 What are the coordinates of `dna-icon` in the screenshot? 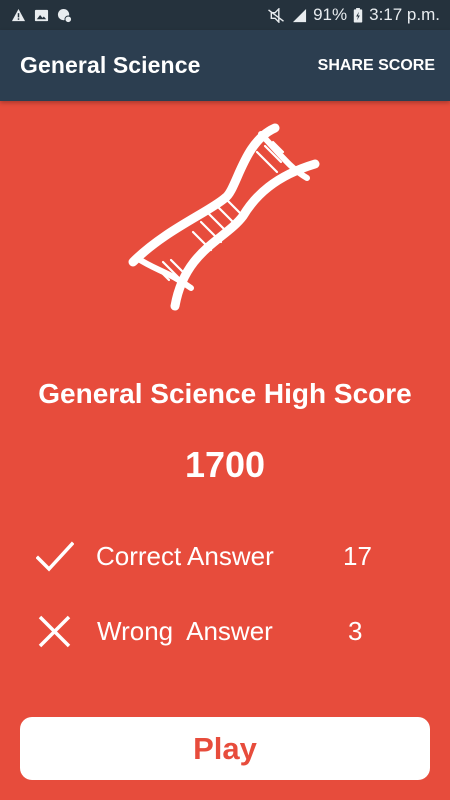 It's located at (224, 217).